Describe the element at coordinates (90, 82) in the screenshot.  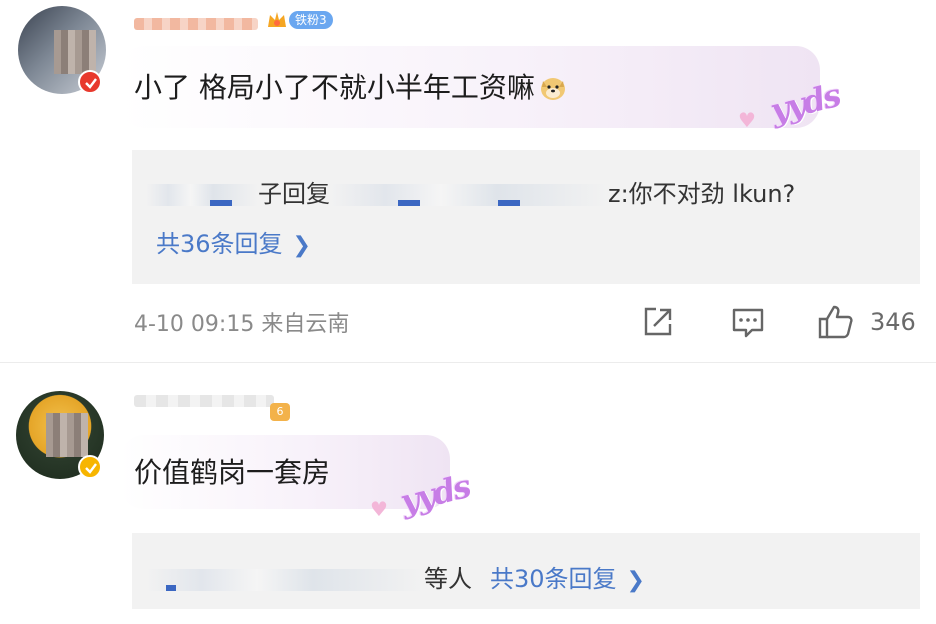
I see `verified-badge-icon` at that location.